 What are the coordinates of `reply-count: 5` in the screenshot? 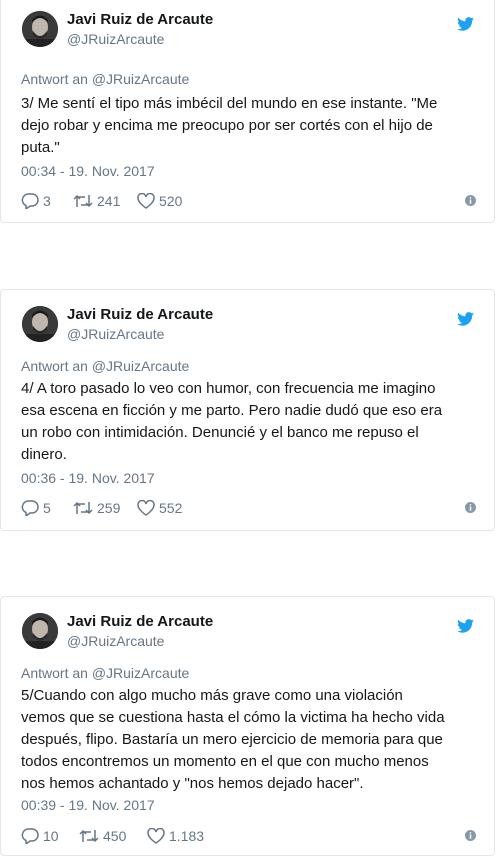 It's located at (47, 508).